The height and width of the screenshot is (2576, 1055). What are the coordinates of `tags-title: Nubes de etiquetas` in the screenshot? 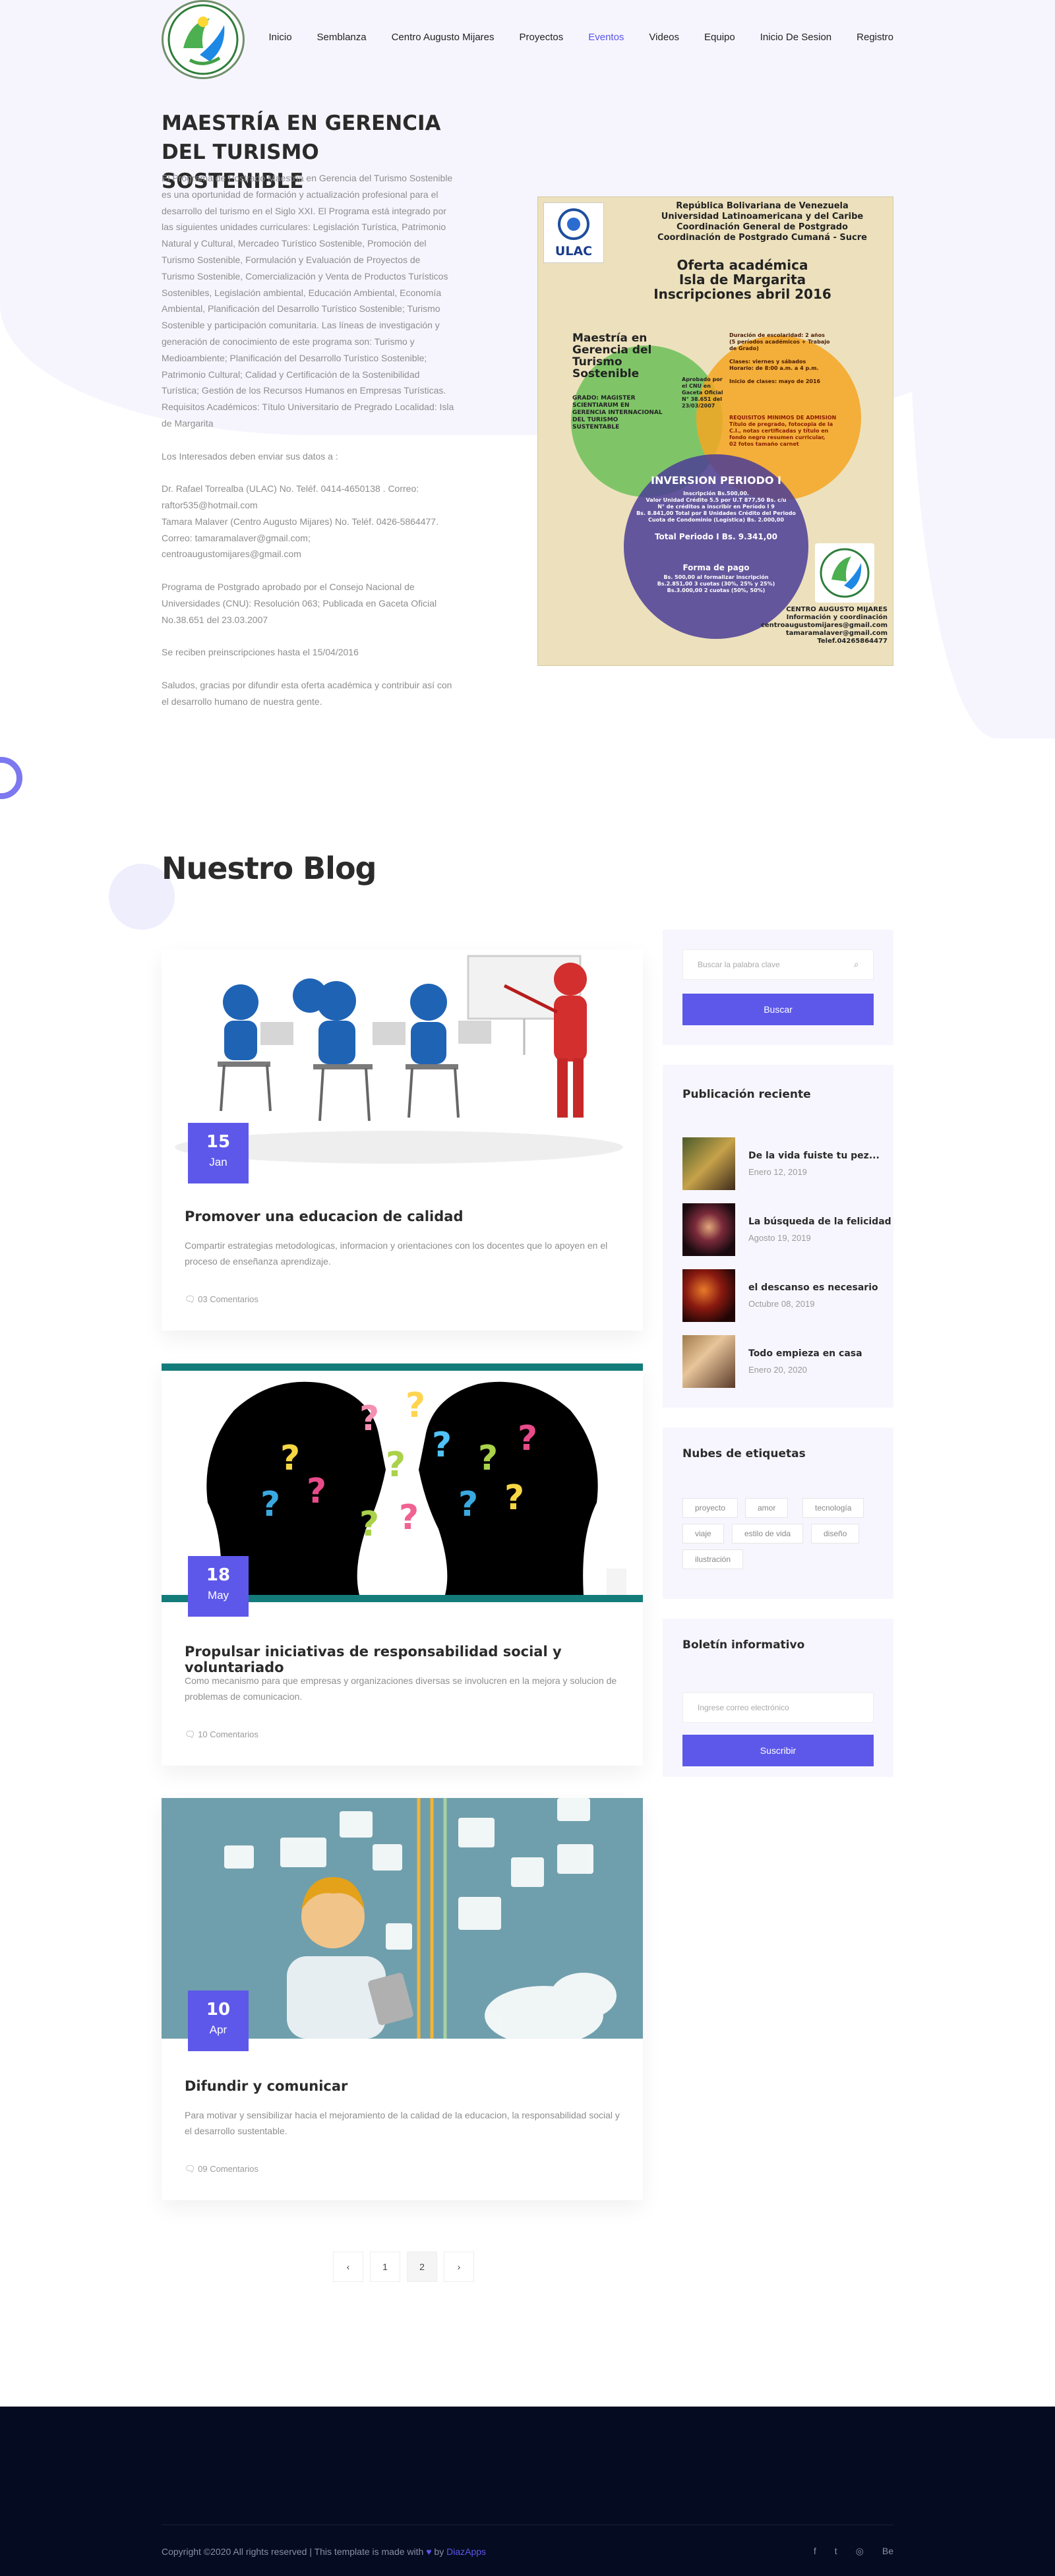 It's located at (744, 1453).